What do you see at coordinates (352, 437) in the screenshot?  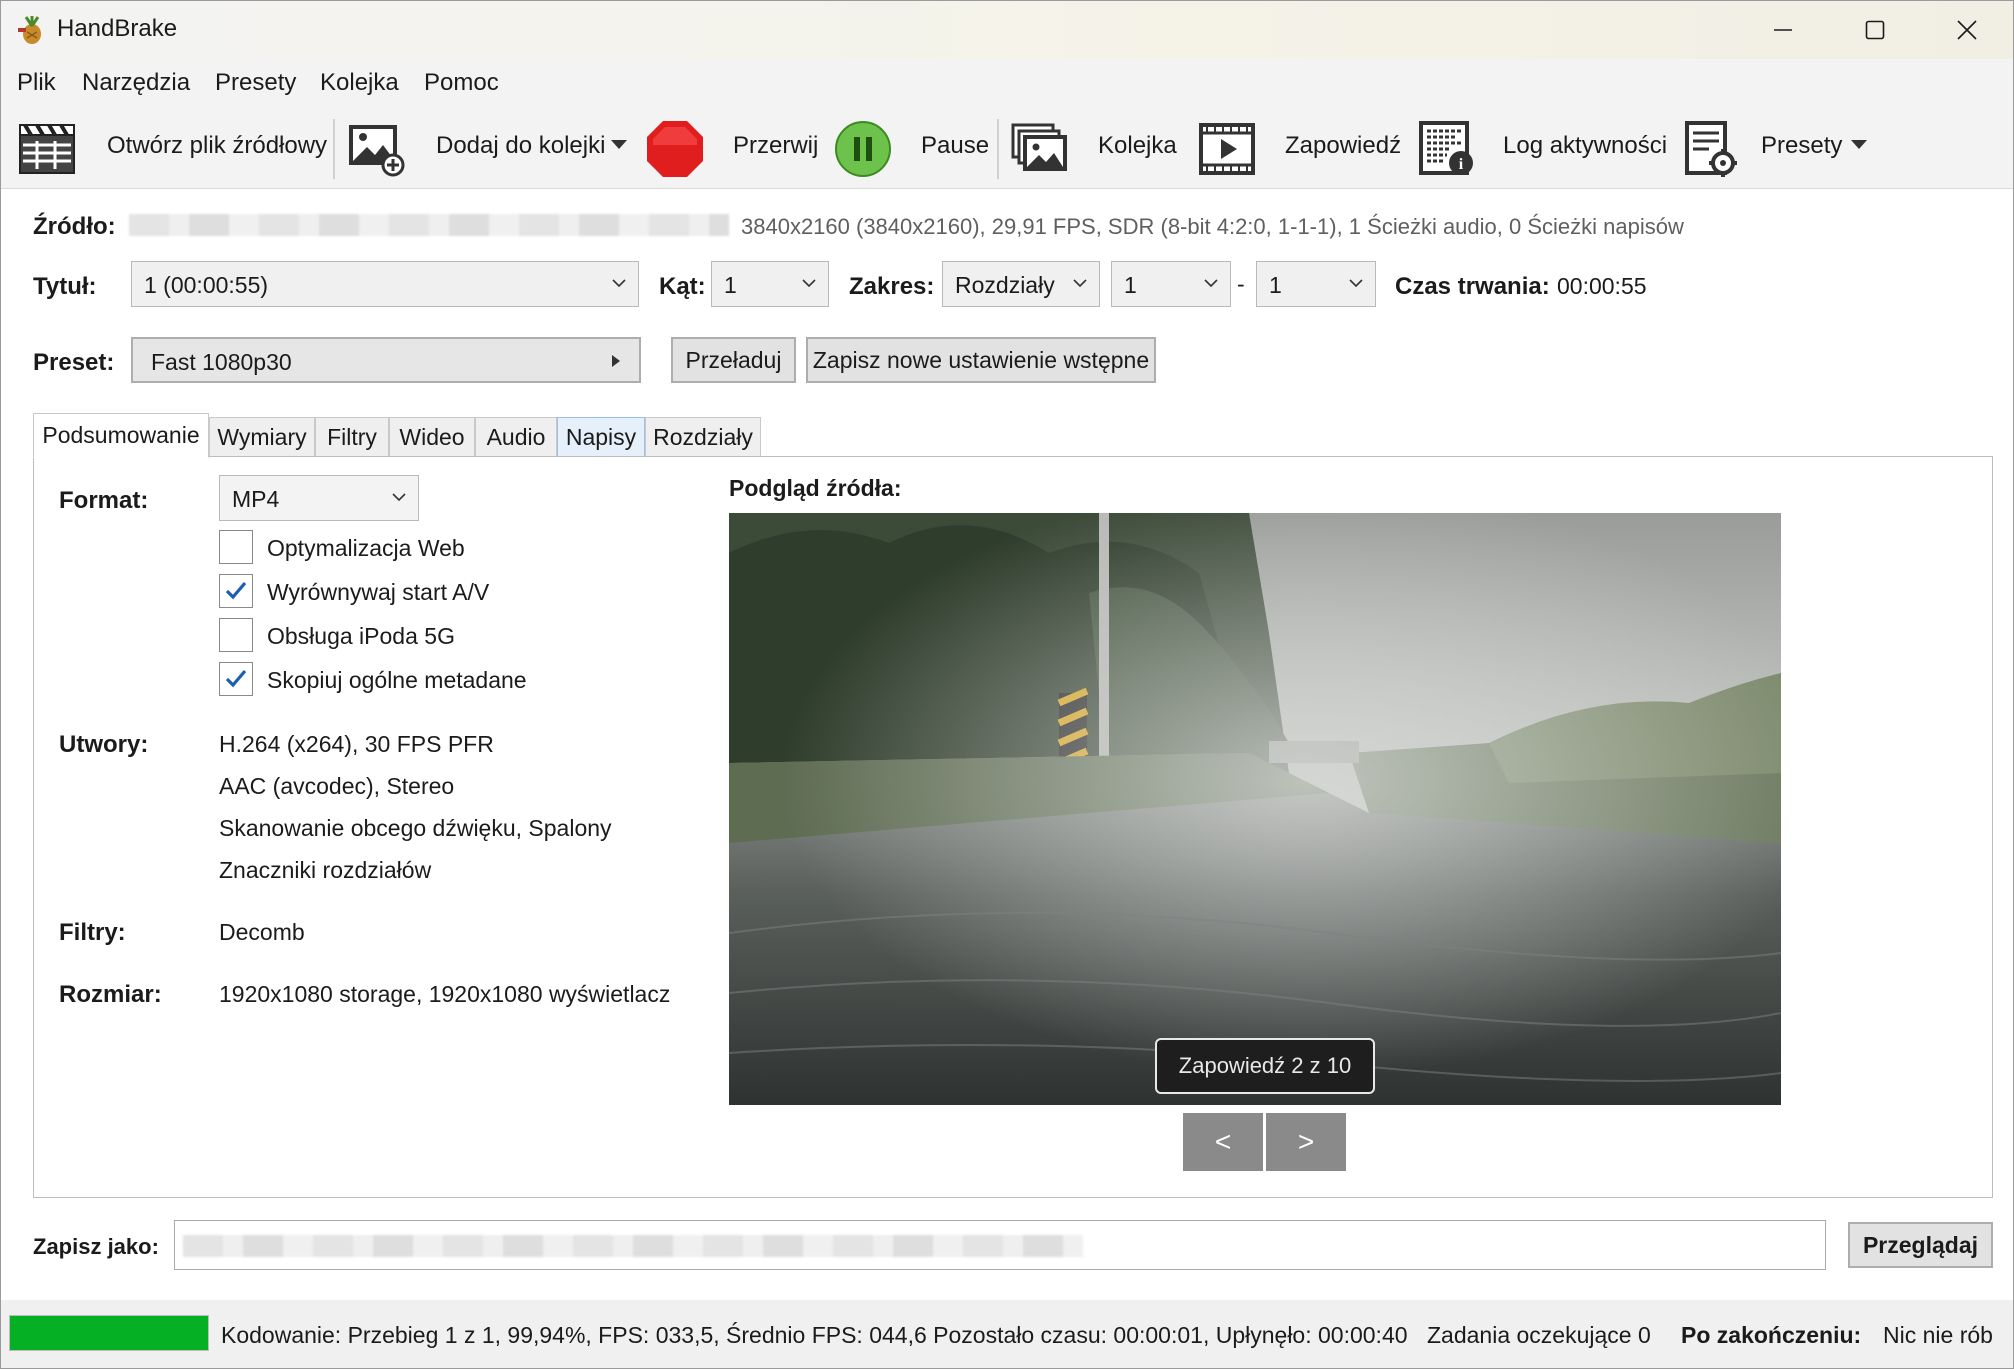 I see `tab-filters: Filtry` at bounding box center [352, 437].